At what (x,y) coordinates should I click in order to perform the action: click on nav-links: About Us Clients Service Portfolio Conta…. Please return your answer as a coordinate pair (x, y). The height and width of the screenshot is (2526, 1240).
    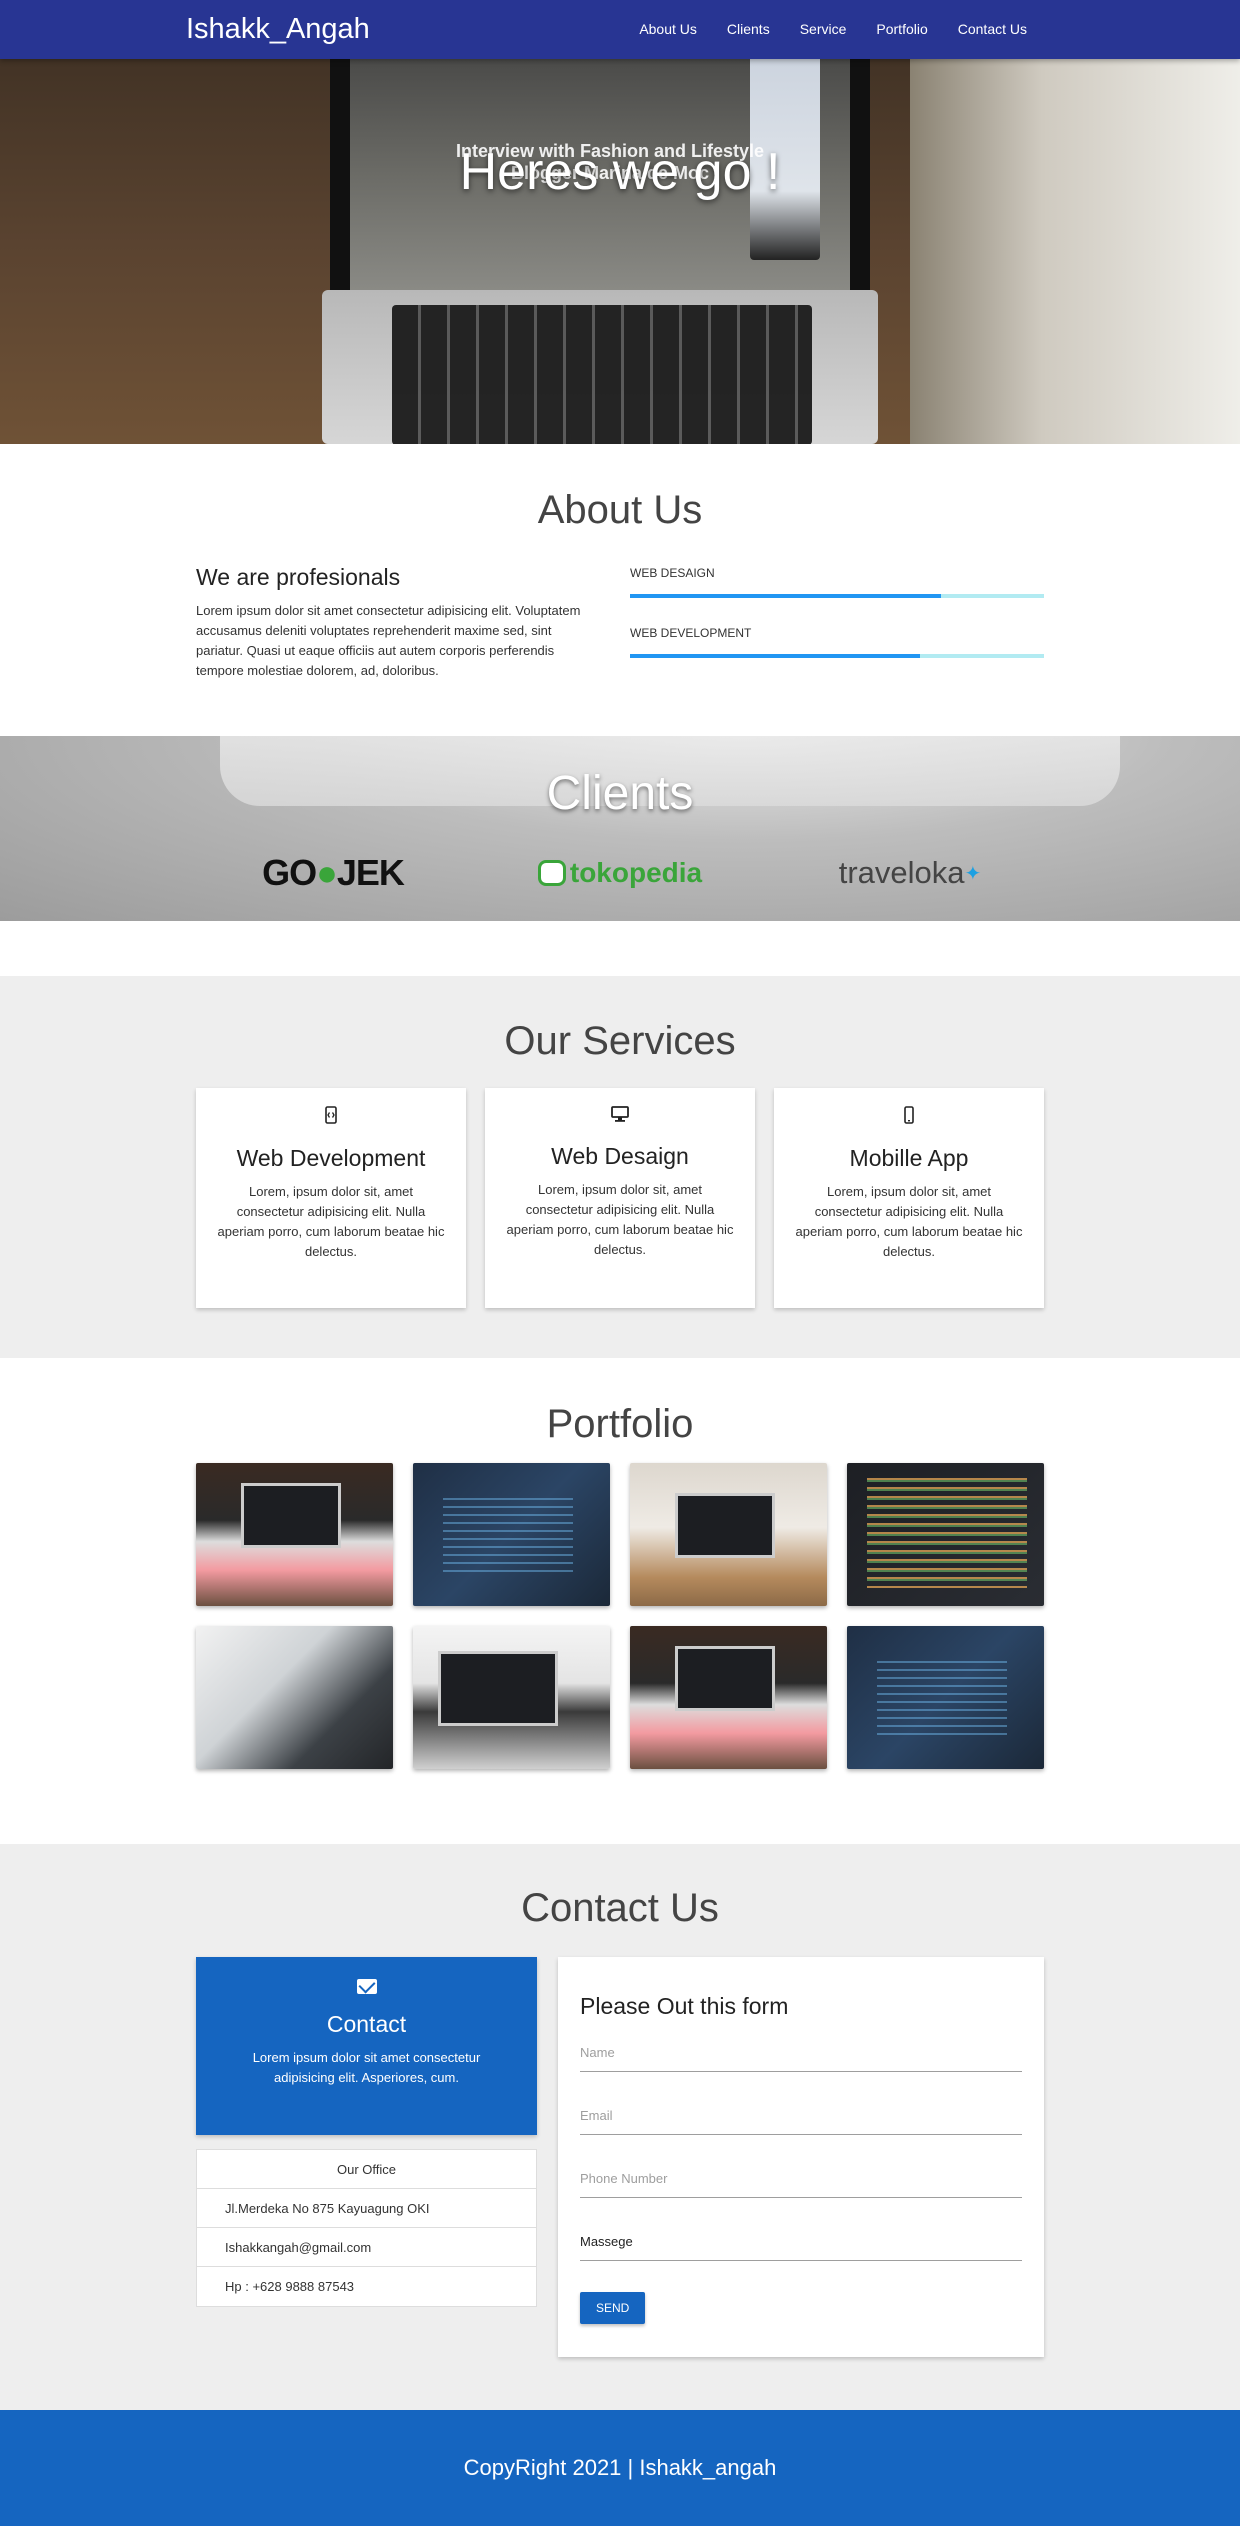
    Looking at the image, I should click on (833, 29).